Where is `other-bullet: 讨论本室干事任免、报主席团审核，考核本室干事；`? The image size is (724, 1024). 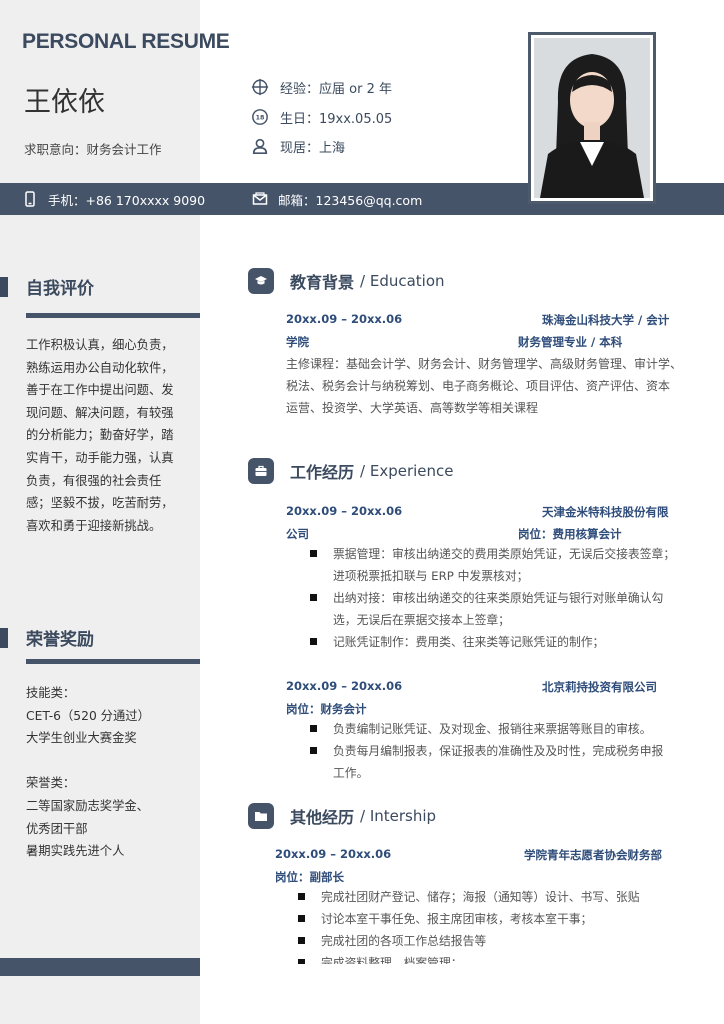 other-bullet: 讨论本室干事任免、报主席团审核，考核本室干事； is located at coordinates (445, 919).